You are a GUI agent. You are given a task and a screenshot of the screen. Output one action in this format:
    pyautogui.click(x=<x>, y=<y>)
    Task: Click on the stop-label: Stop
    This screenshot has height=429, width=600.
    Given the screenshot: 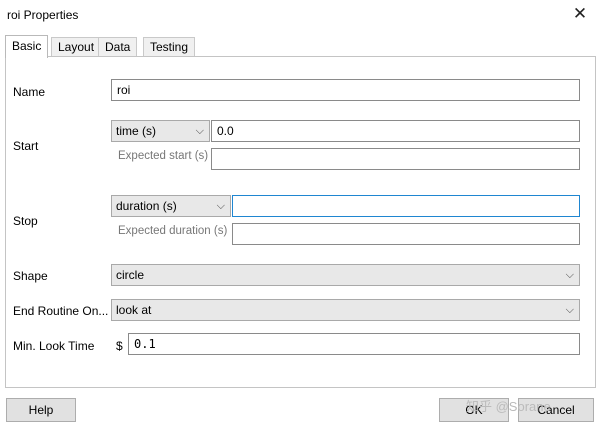 What is the action you would take?
    pyautogui.click(x=25, y=221)
    